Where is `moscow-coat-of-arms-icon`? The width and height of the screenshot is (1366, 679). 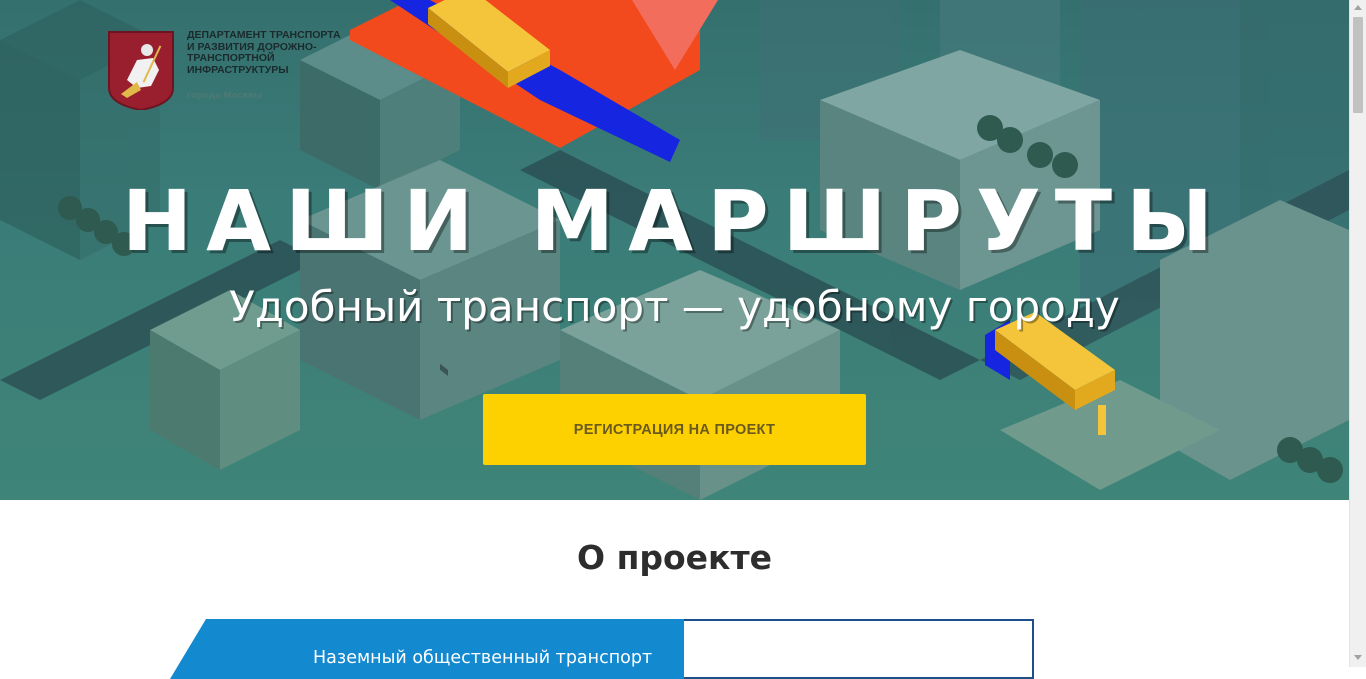 moscow-coat-of-arms-icon is located at coordinates (141, 70).